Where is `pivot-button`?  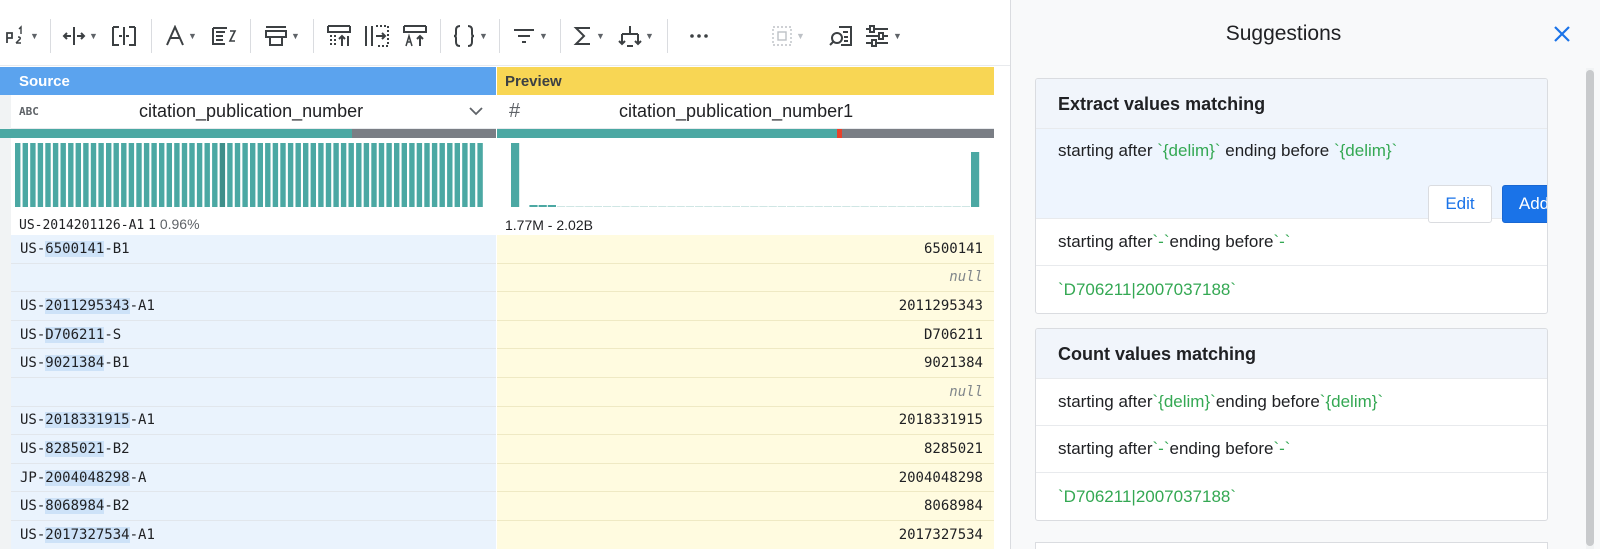 pivot-button is located at coordinates (377, 36).